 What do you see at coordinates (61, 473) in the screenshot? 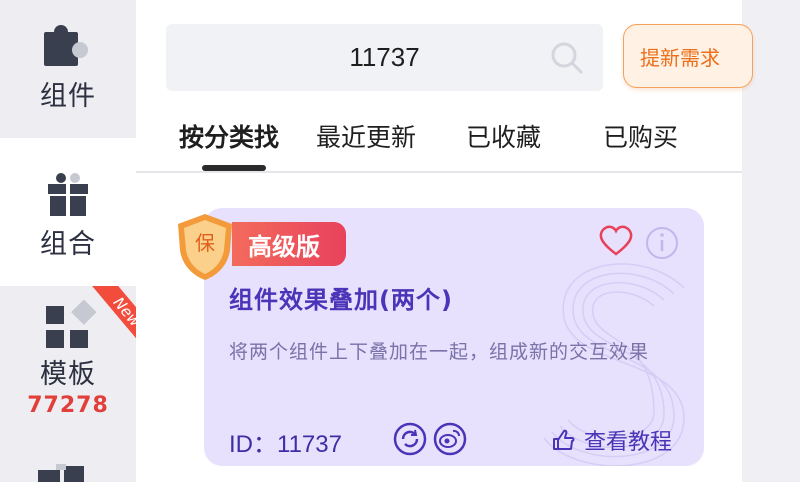
I see `more-category-icon` at bounding box center [61, 473].